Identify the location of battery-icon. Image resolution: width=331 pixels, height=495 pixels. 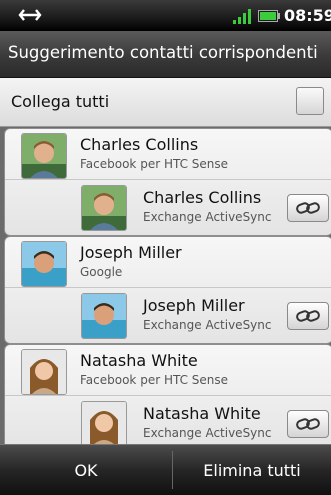
(269, 16).